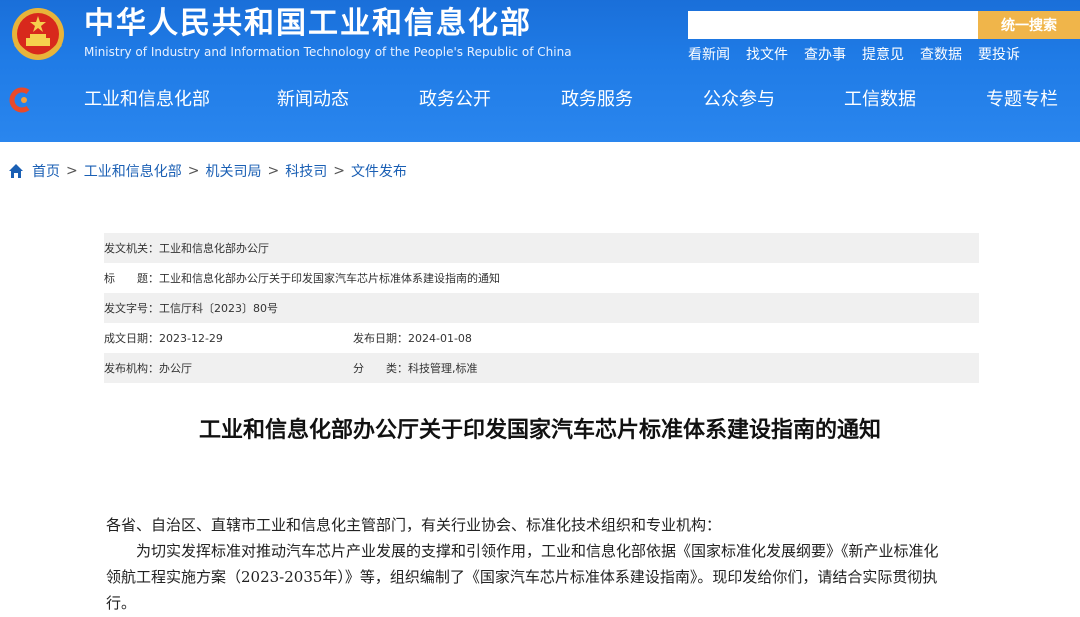 The image size is (1080, 617). I want to click on breadcrumb-tech-dept: 科技司, so click(306, 171).